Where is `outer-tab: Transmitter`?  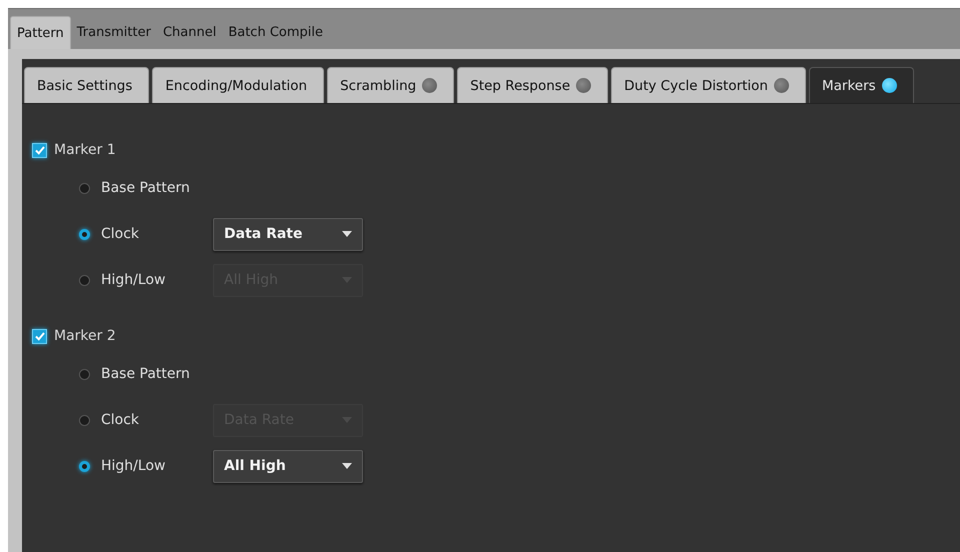 outer-tab: Transmitter is located at coordinates (113, 32).